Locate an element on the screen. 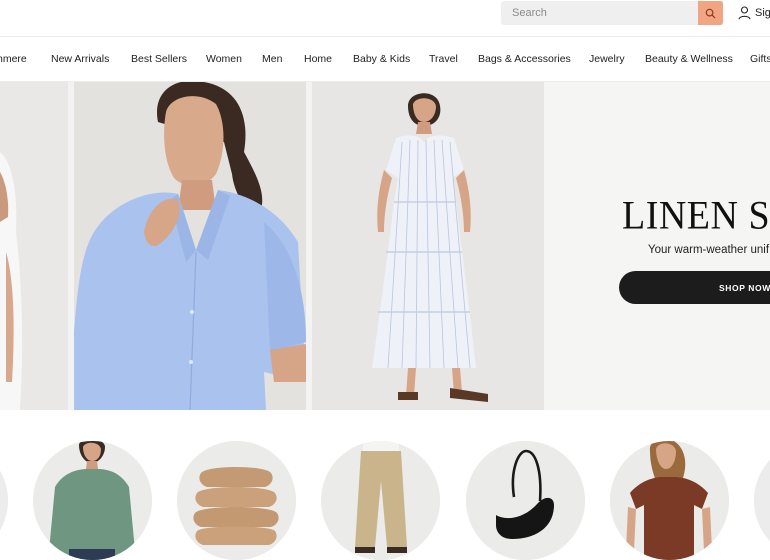 Image resolution: width=770 pixels, height=560 pixels. nav-item-men: Men is located at coordinates (272, 59).